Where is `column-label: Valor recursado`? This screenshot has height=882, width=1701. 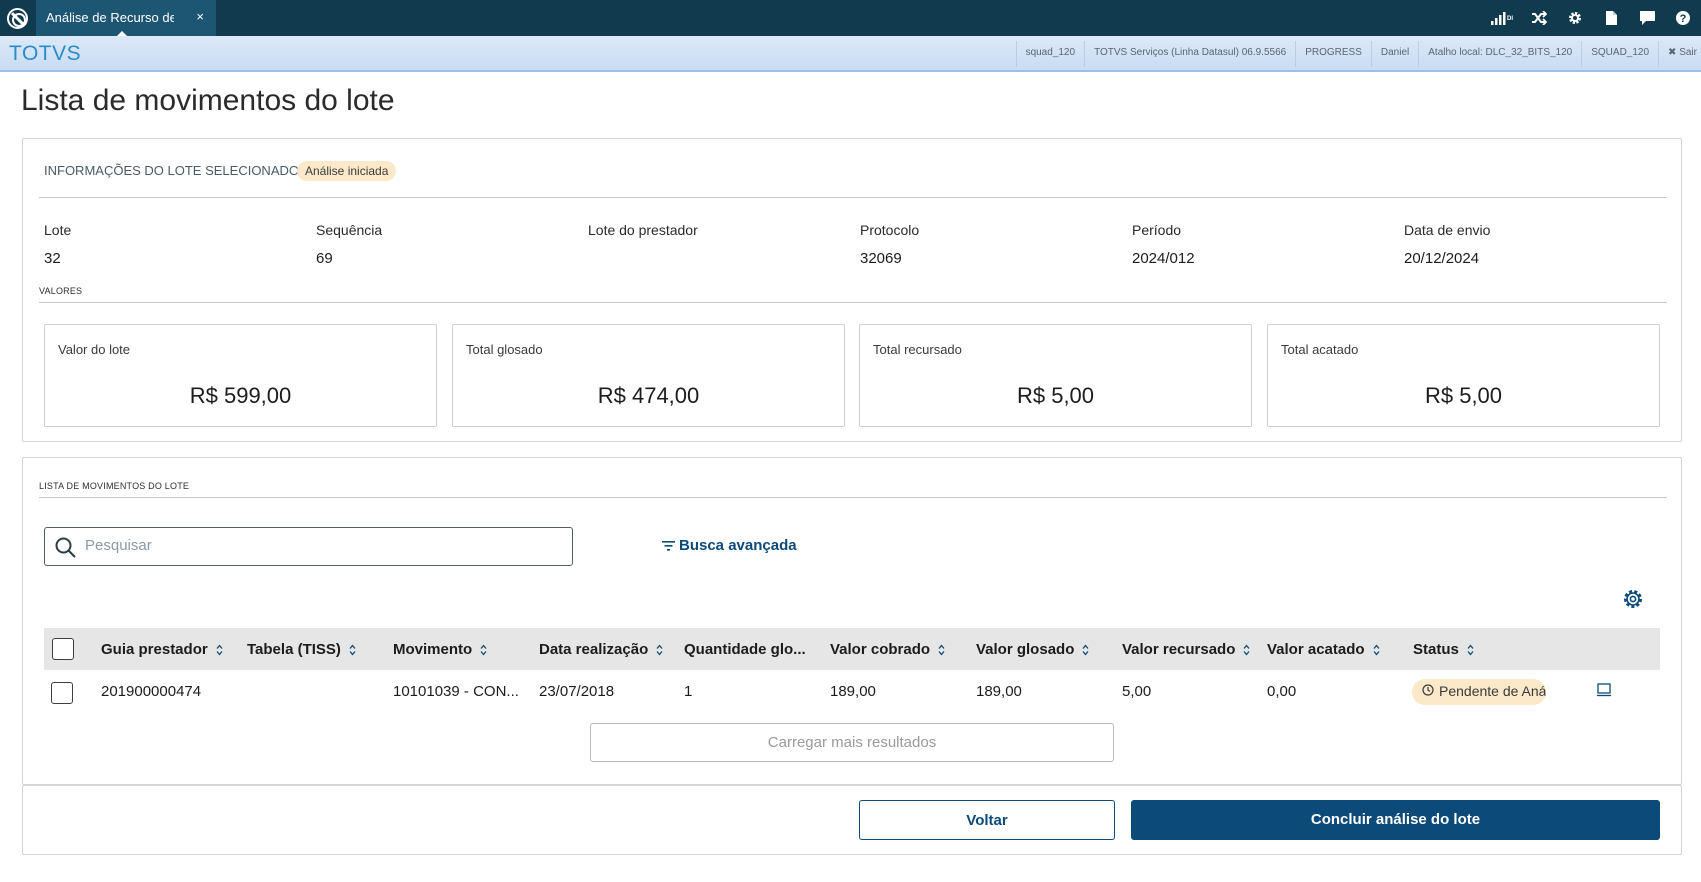 column-label: Valor recursado is located at coordinates (1179, 649).